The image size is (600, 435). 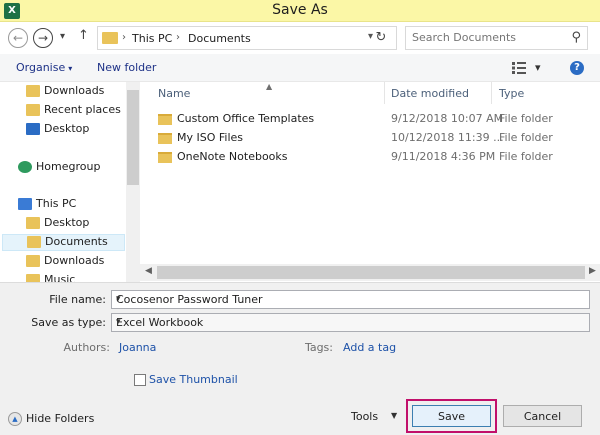 What do you see at coordinates (62, 36) in the screenshot?
I see `recent-locations-dropdown: ▾` at bounding box center [62, 36].